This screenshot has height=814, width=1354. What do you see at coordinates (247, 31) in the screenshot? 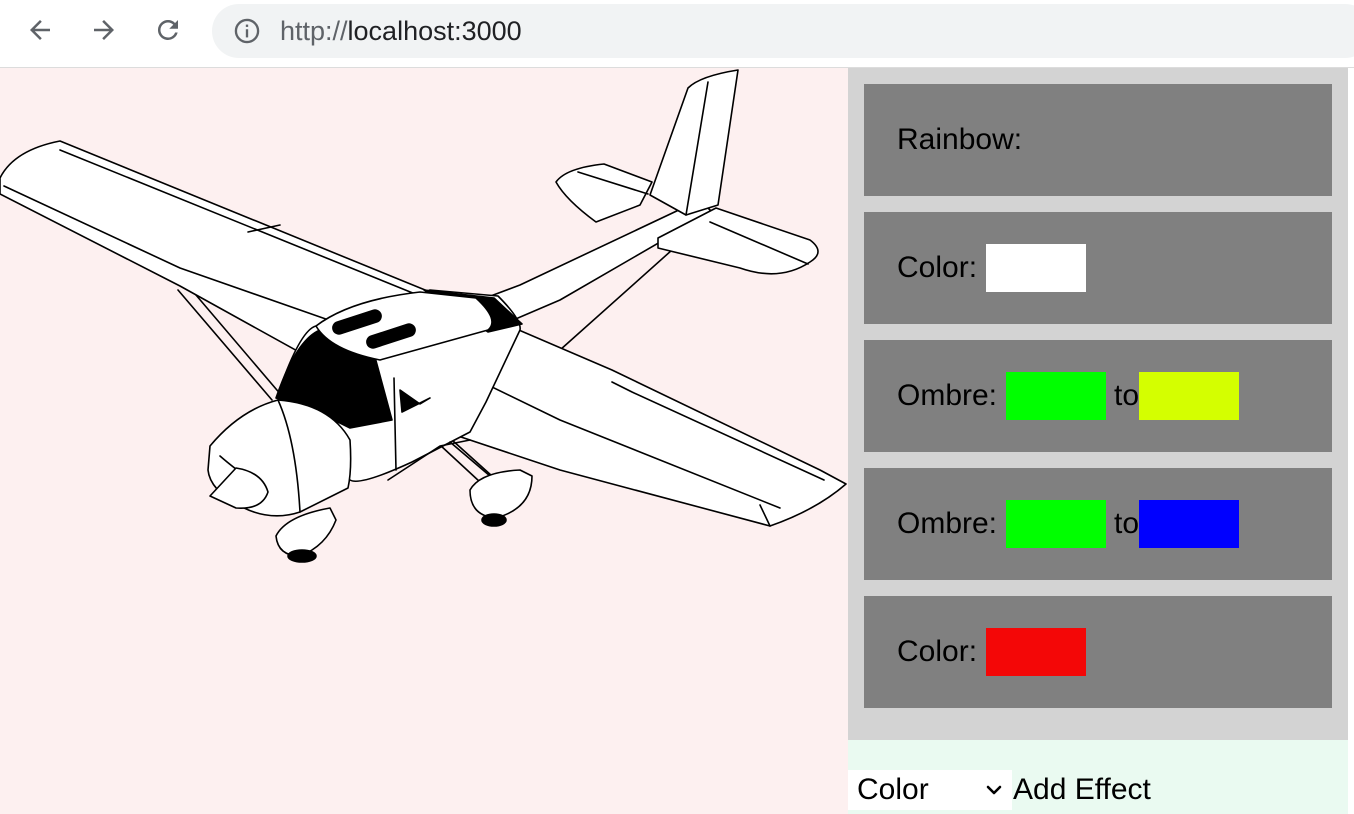
I see `info-icon` at bounding box center [247, 31].